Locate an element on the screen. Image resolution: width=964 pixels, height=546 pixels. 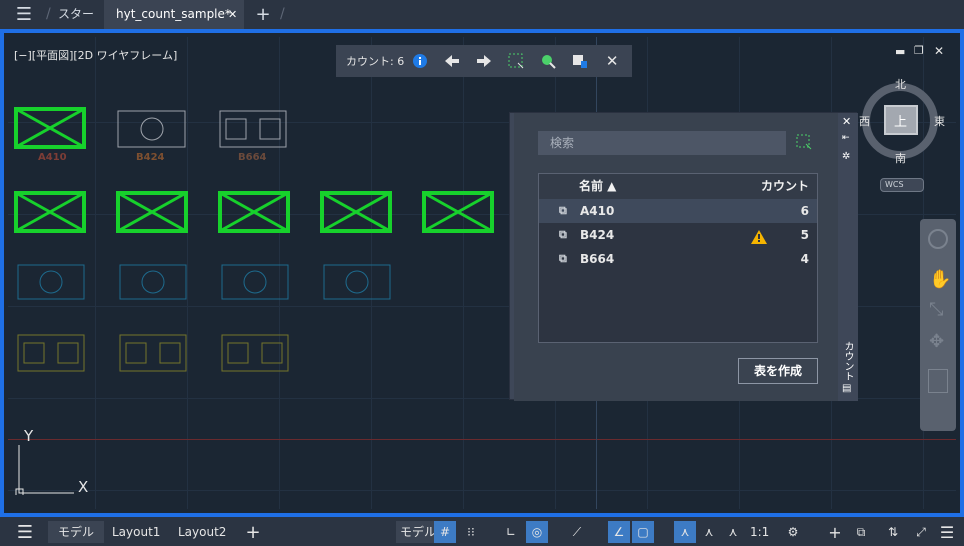
list-item: ⧉ A410 6 is located at coordinates (678, 211).